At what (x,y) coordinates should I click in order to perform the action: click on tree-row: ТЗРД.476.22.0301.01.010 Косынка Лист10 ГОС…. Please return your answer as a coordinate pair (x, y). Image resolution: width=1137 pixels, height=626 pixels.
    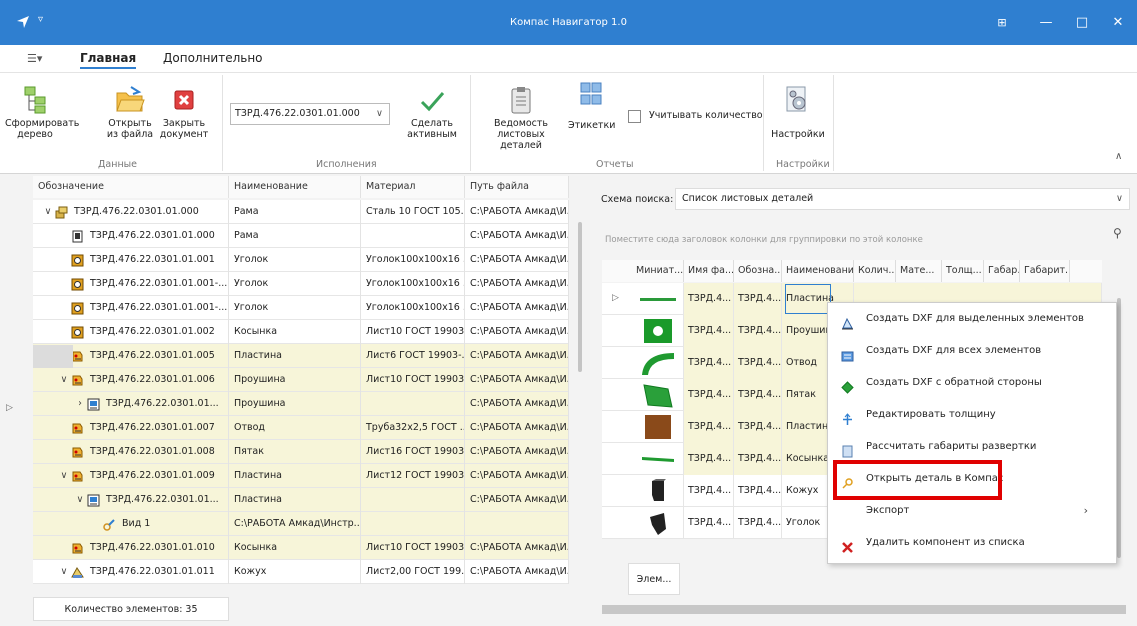
    Looking at the image, I should click on (301, 548).